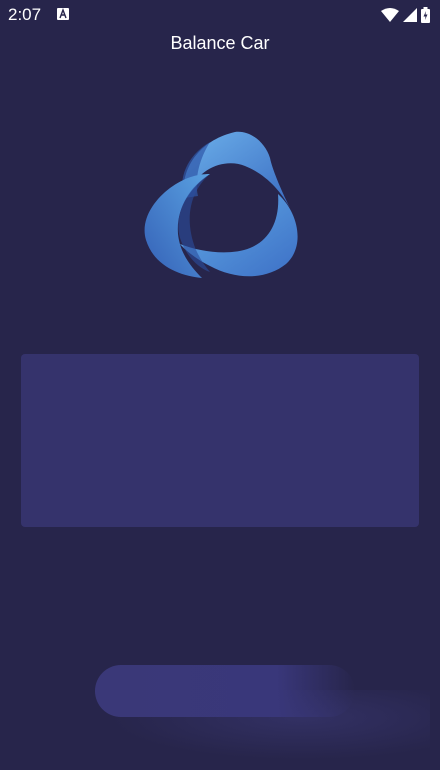  I want to click on wifi-icon, so click(390, 15).